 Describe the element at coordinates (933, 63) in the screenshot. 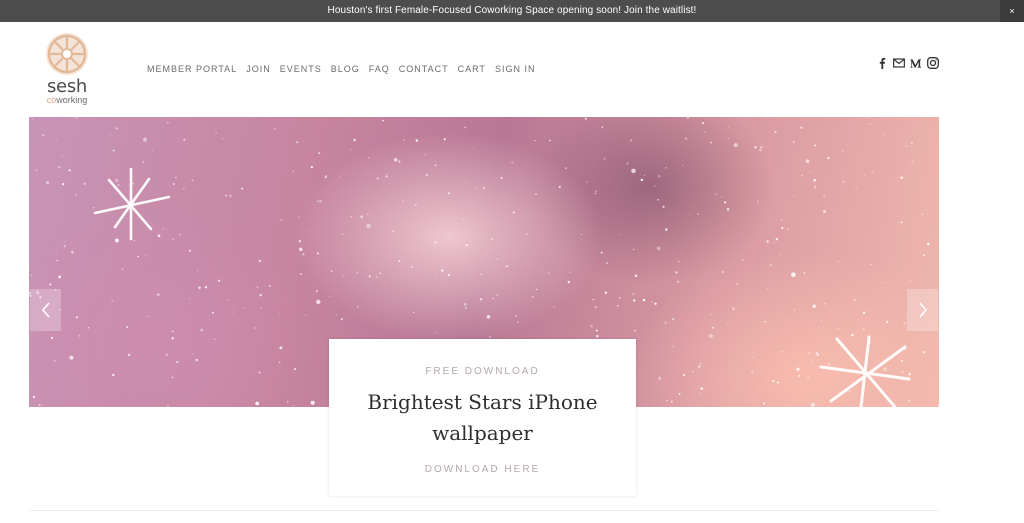

I see `instagram-icon` at that location.